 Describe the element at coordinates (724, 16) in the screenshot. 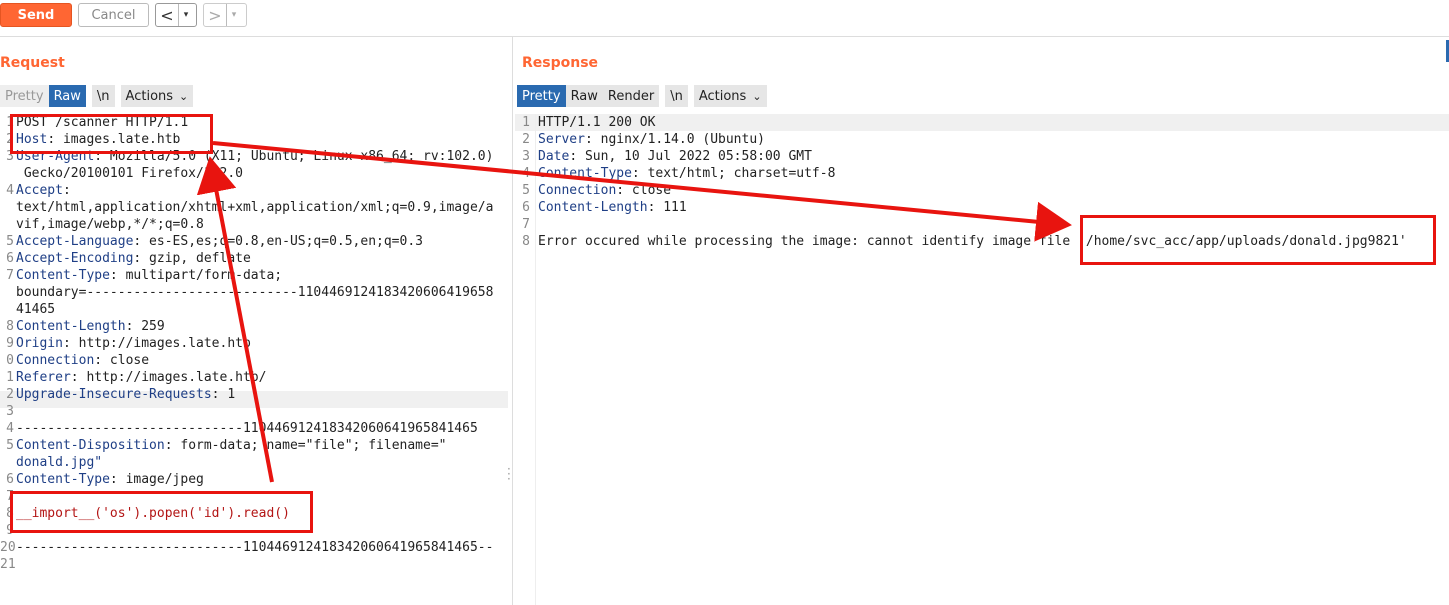

I see `toolbar: Send Cancel < ▾ > ▾` at that location.